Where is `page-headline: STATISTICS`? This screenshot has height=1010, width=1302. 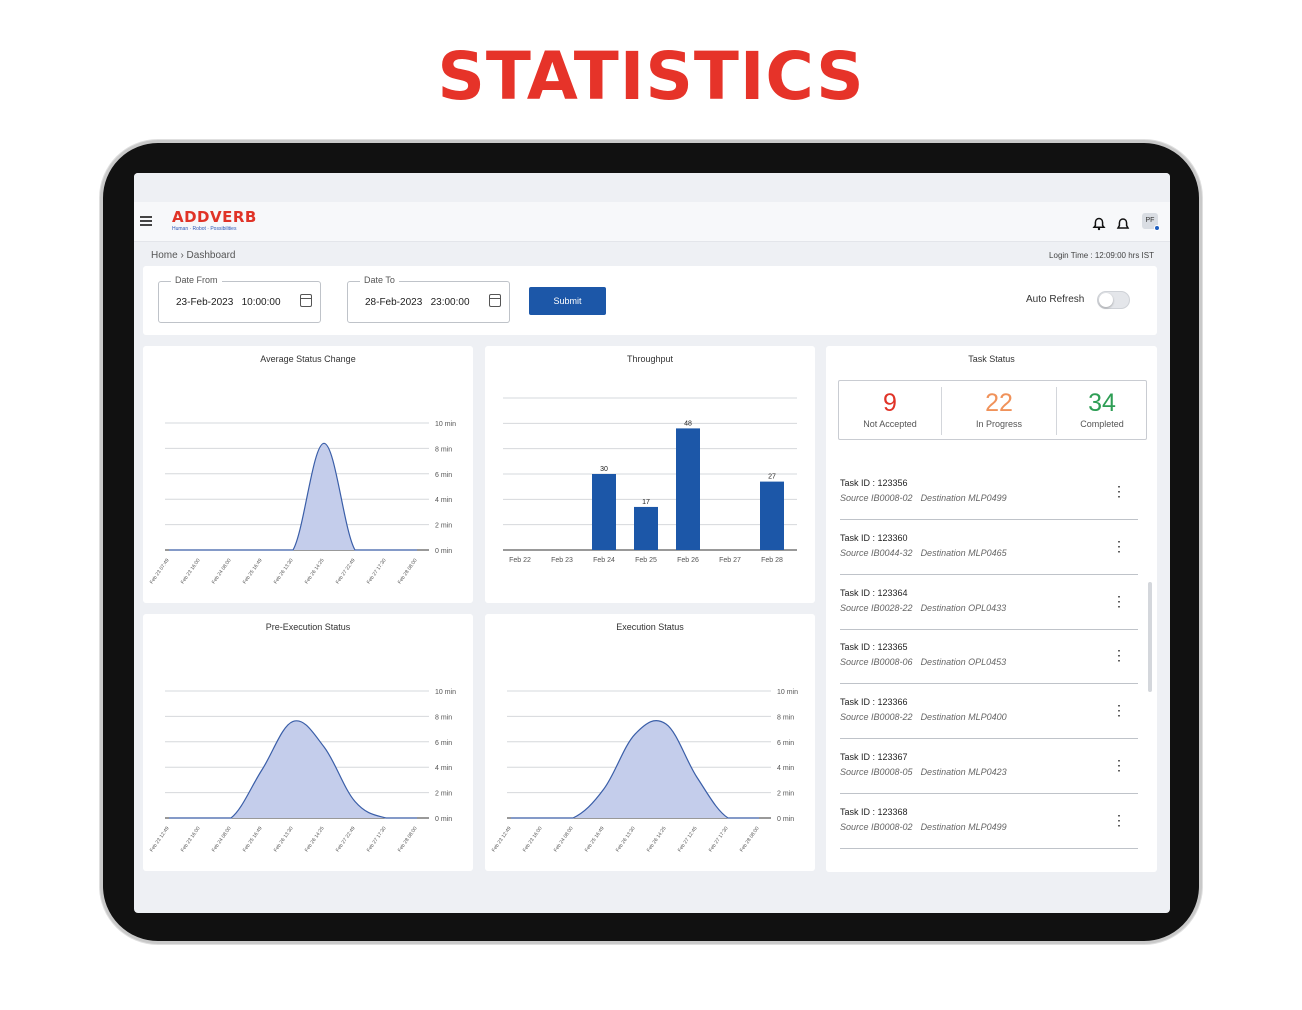
page-headline: STATISTICS is located at coordinates (651, 76).